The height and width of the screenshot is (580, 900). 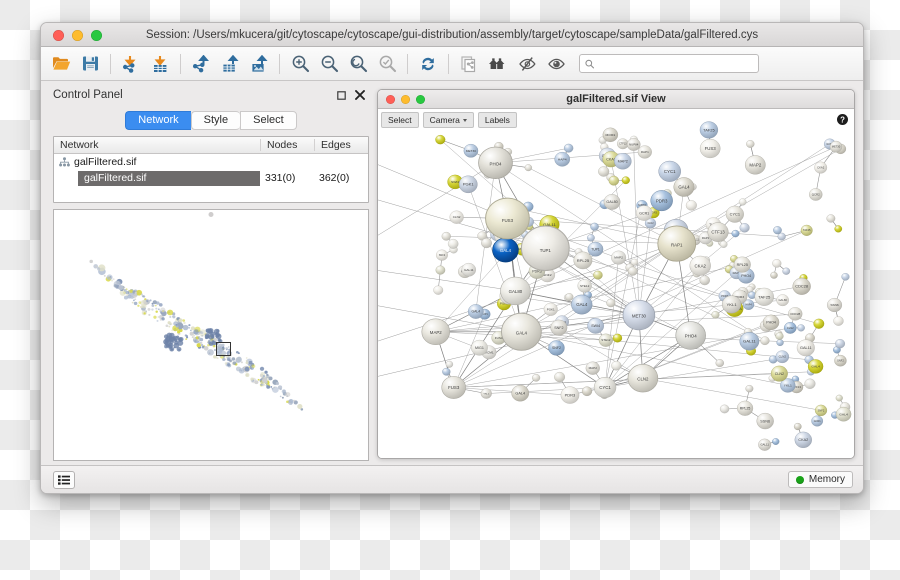 I want to click on fit-network-button, so click(x=498, y=64).